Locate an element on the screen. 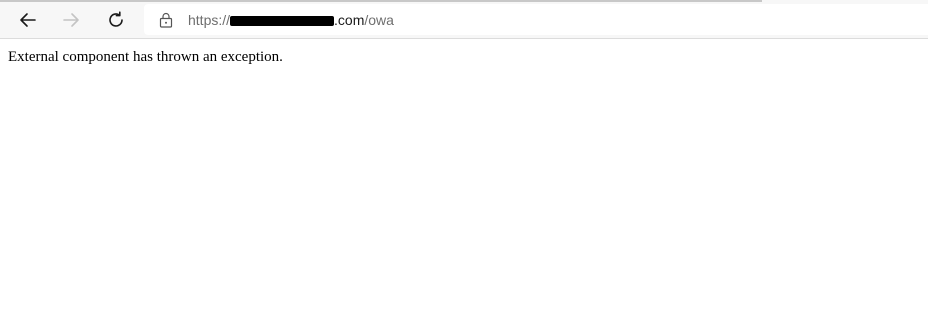 This screenshot has height=320, width=928. redacted-host is located at coordinates (282, 21).